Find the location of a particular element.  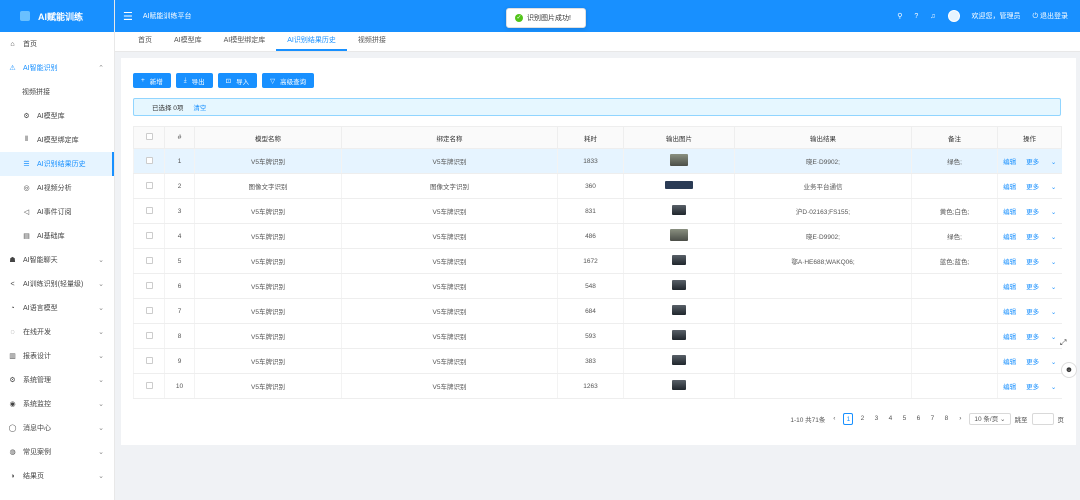

app-logo: AI赋能训练 is located at coordinates (57, 16).